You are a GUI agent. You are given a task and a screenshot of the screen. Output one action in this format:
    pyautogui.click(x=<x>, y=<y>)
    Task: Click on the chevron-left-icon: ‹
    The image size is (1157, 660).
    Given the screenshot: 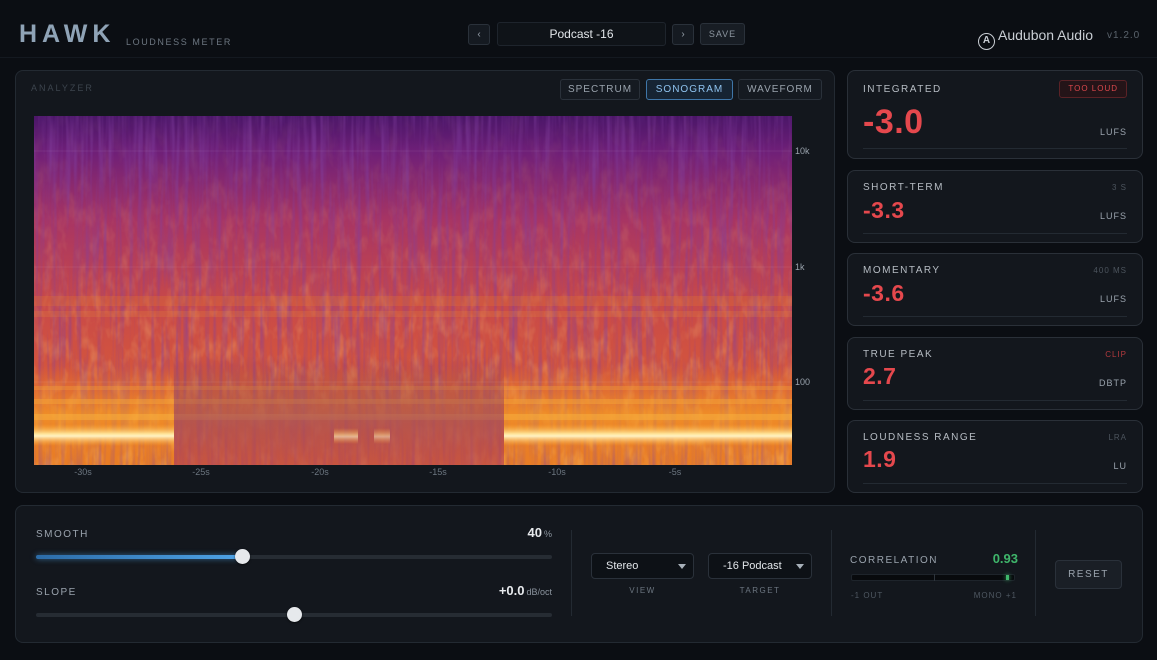 What is the action you would take?
    pyautogui.click(x=479, y=34)
    